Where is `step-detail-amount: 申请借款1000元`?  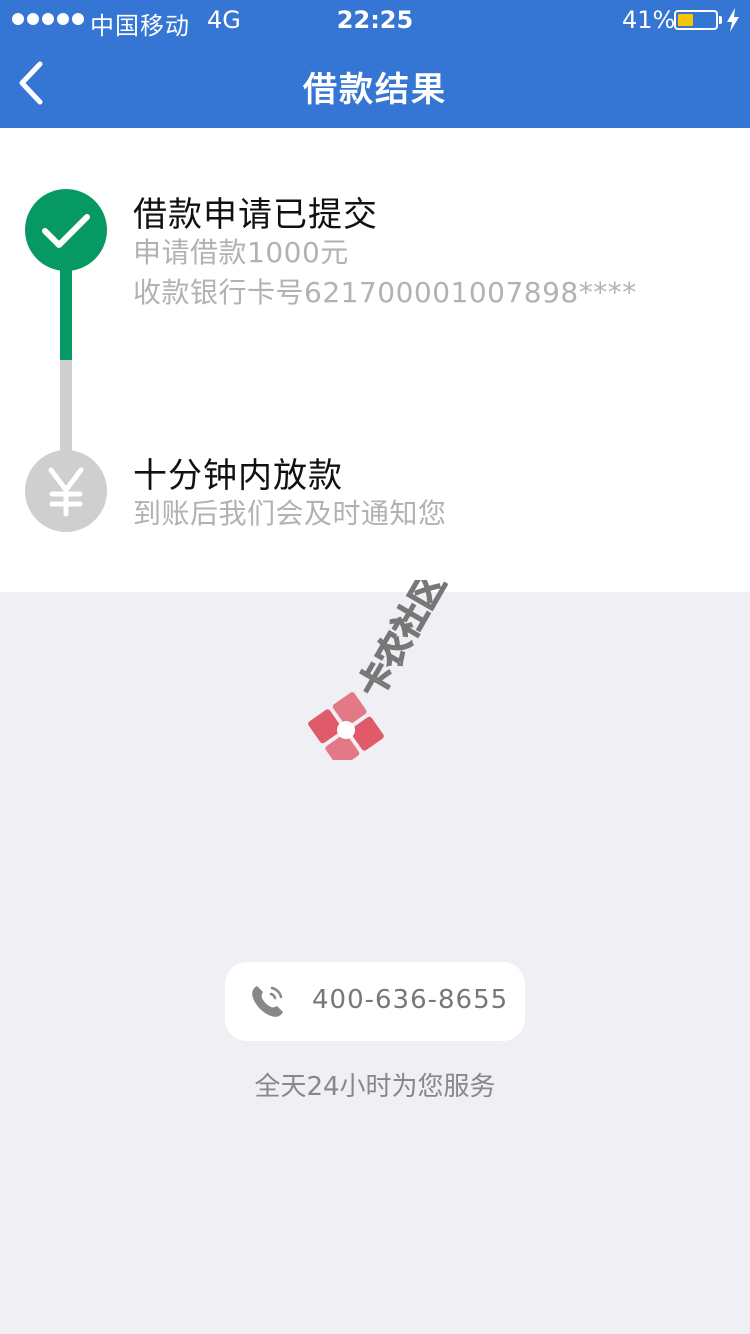
step-detail-amount: 申请借款1000元 is located at coordinates (241, 252).